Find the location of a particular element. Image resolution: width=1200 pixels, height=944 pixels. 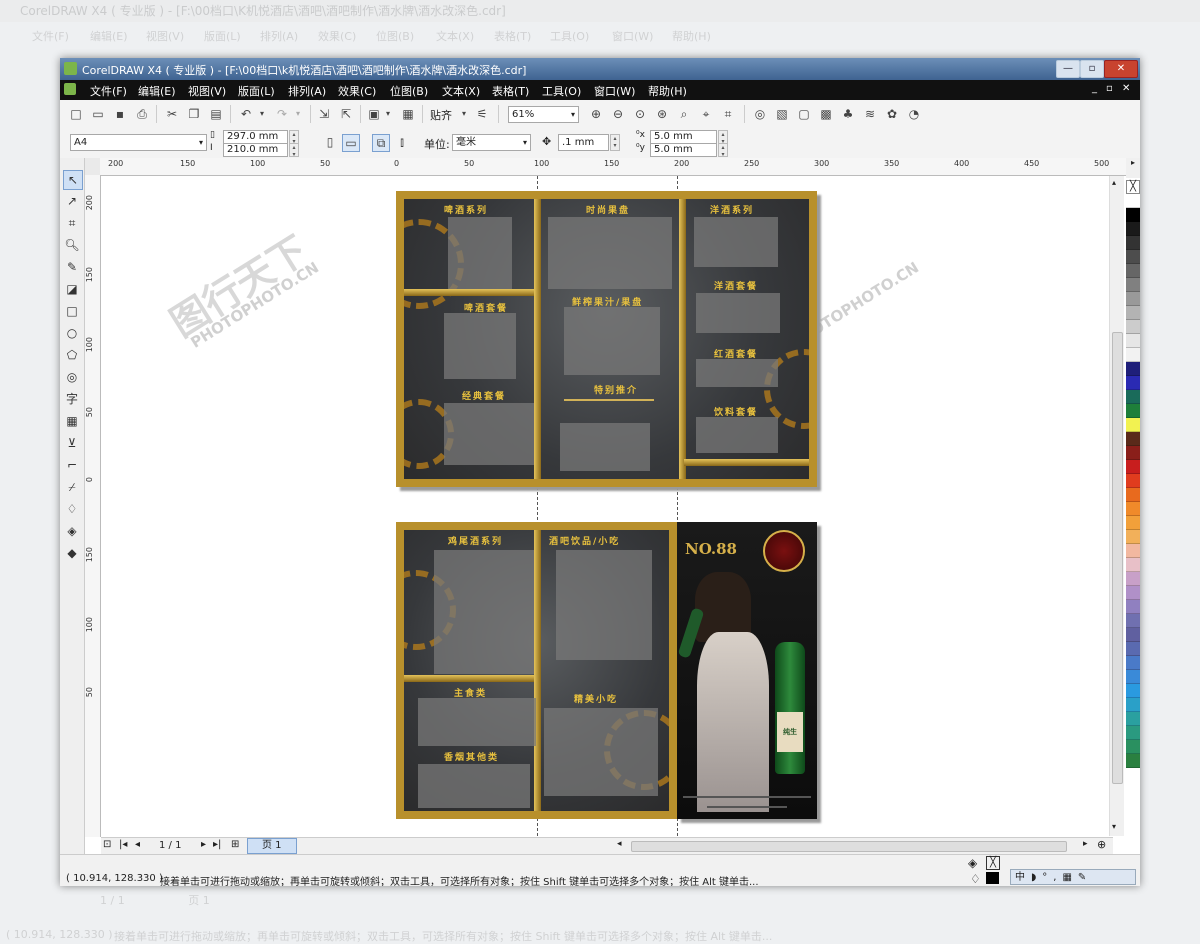

first-page-icon: |◂ is located at coordinates (123, 844).